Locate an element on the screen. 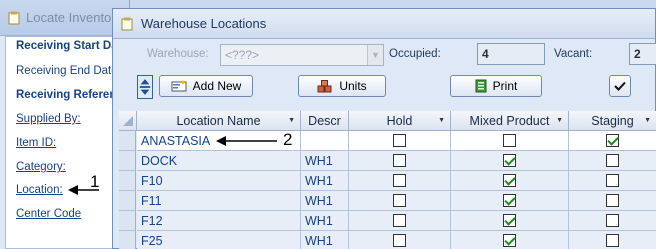  column-header-label: Staging is located at coordinates (612, 121).